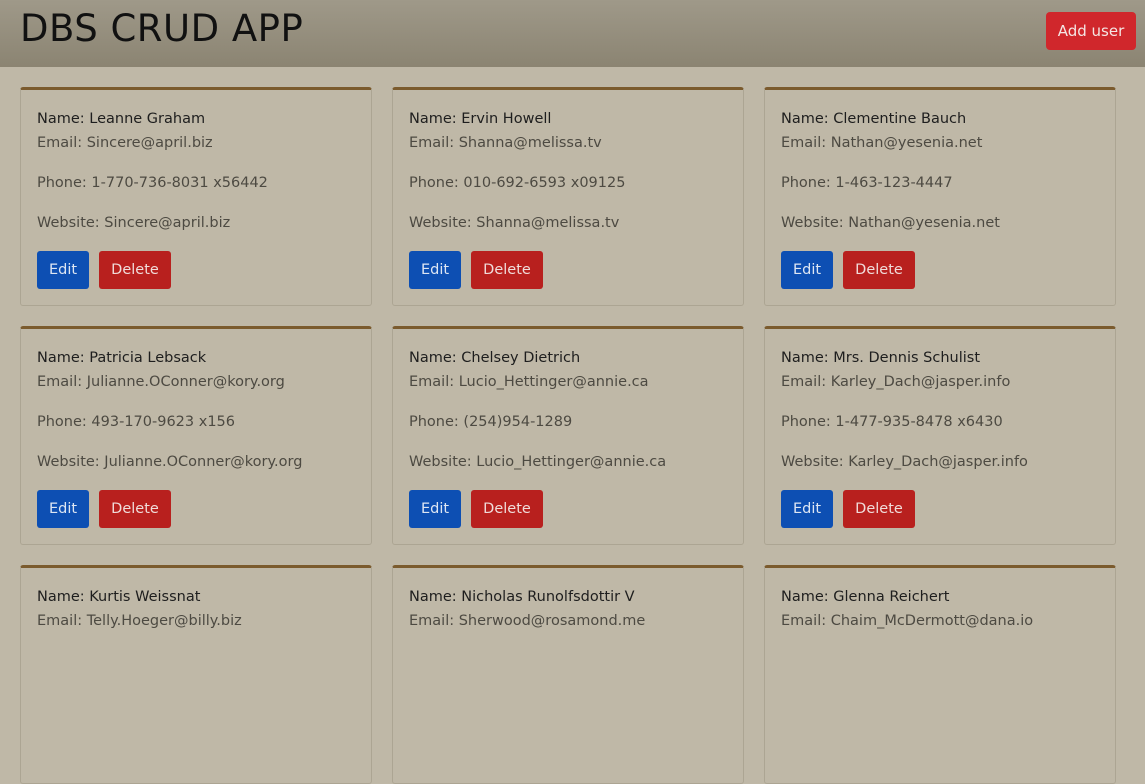 The image size is (1145, 784). What do you see at coordinates (865, 597) in the screenshot?
I see `user-name: Name: Glenna Reichert` at bounding box center [865, 597].